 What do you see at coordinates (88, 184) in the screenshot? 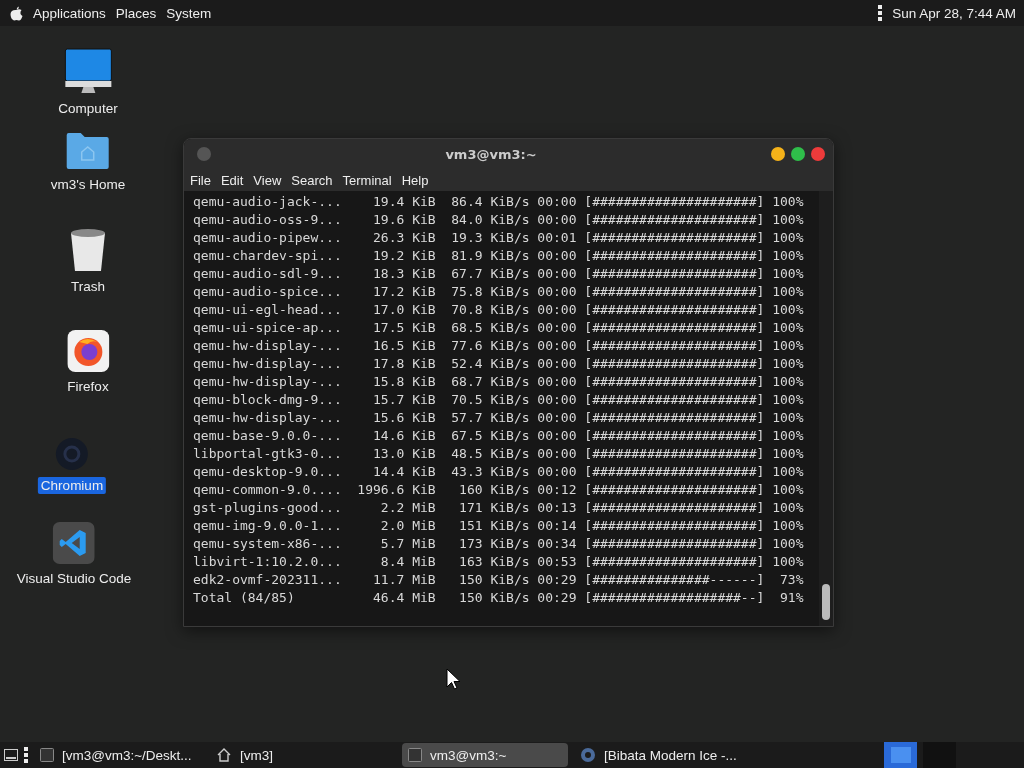
I see `desktop-icon-label: vm3's Home` at bounding box center [88, 184].